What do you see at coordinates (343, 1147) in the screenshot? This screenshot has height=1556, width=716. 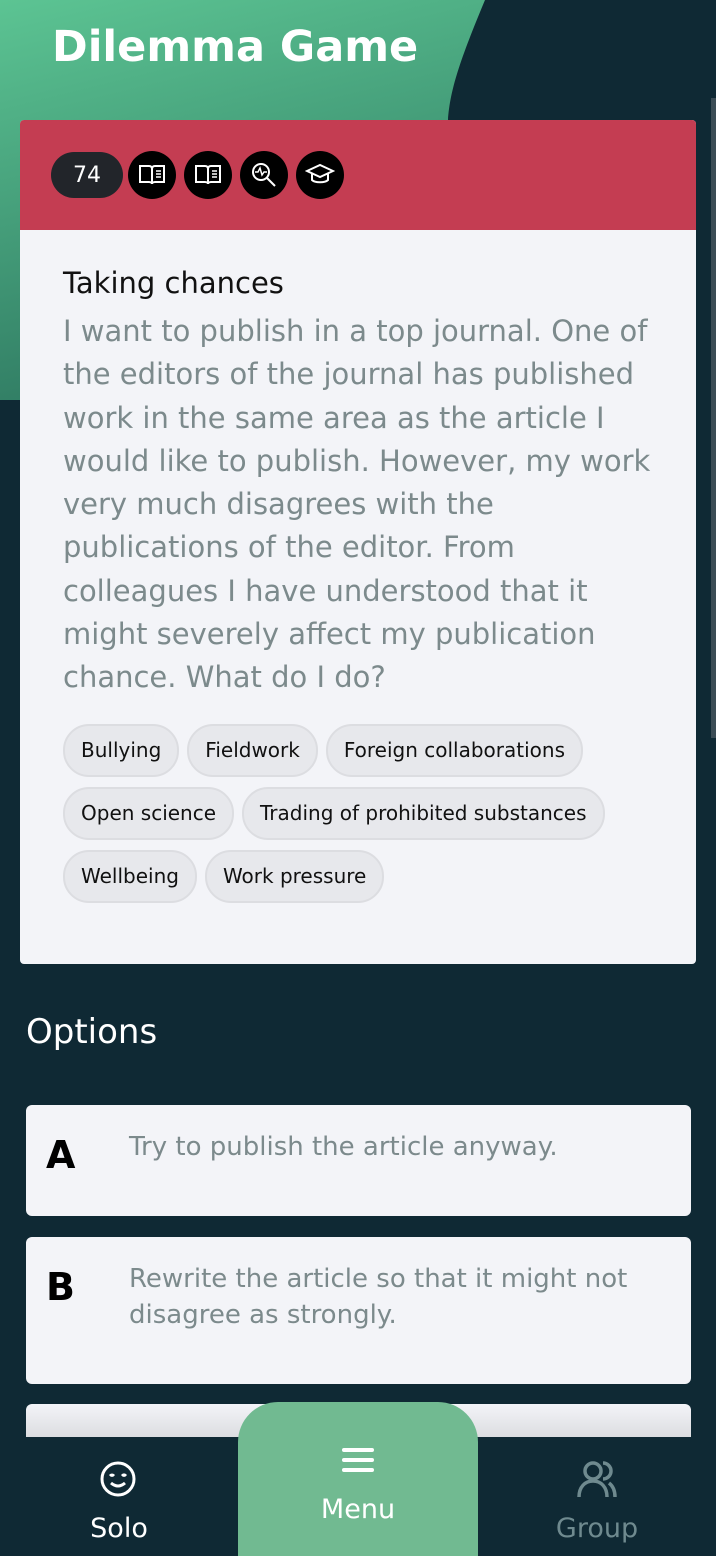 I see `option-text: Try to publish the article anyway.` at bounding box center [343, 1147].